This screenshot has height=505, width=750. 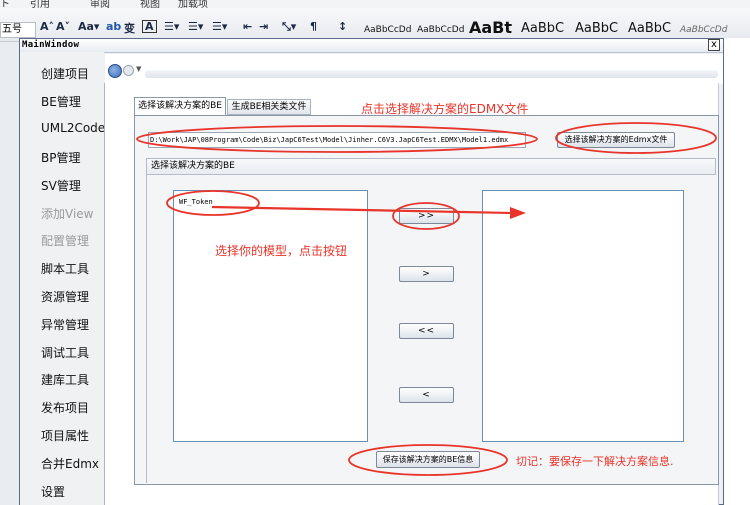 What do you see at coordinates (196, 202) in the screenshot?
I see `list-item: WF_Token` at bounding box center [196, 202].